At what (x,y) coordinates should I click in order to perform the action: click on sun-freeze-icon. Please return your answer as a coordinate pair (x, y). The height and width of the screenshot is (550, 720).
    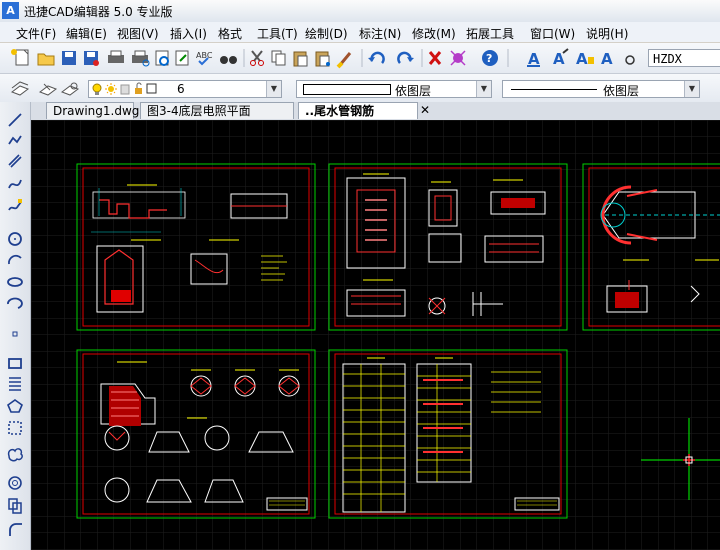
    Looking at the image, I should click on (111, 89).